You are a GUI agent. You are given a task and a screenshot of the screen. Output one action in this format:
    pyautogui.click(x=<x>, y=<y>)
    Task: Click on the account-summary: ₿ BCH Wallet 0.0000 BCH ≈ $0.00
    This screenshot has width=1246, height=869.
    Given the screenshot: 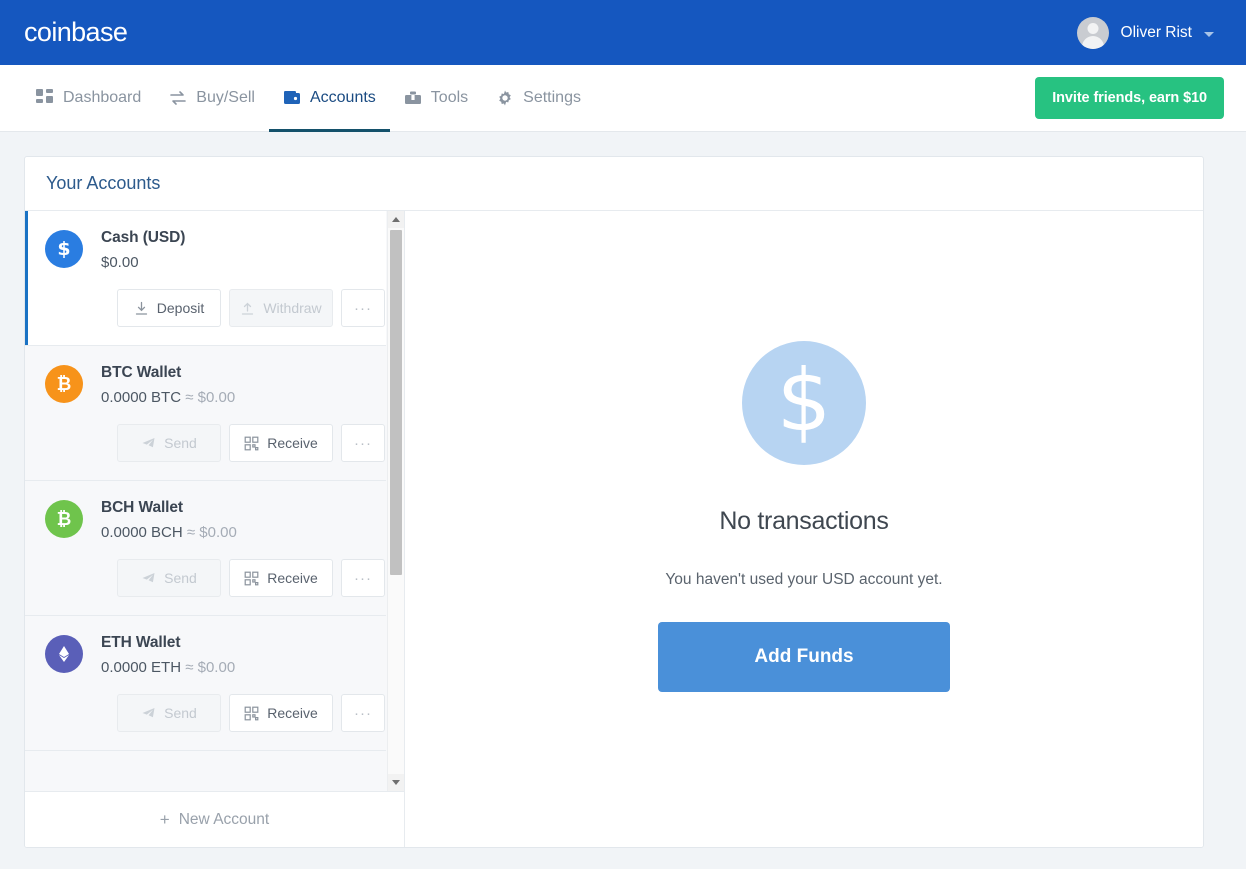 What is the action you would take?
    pyautogui.click(x=205, y=519)
    